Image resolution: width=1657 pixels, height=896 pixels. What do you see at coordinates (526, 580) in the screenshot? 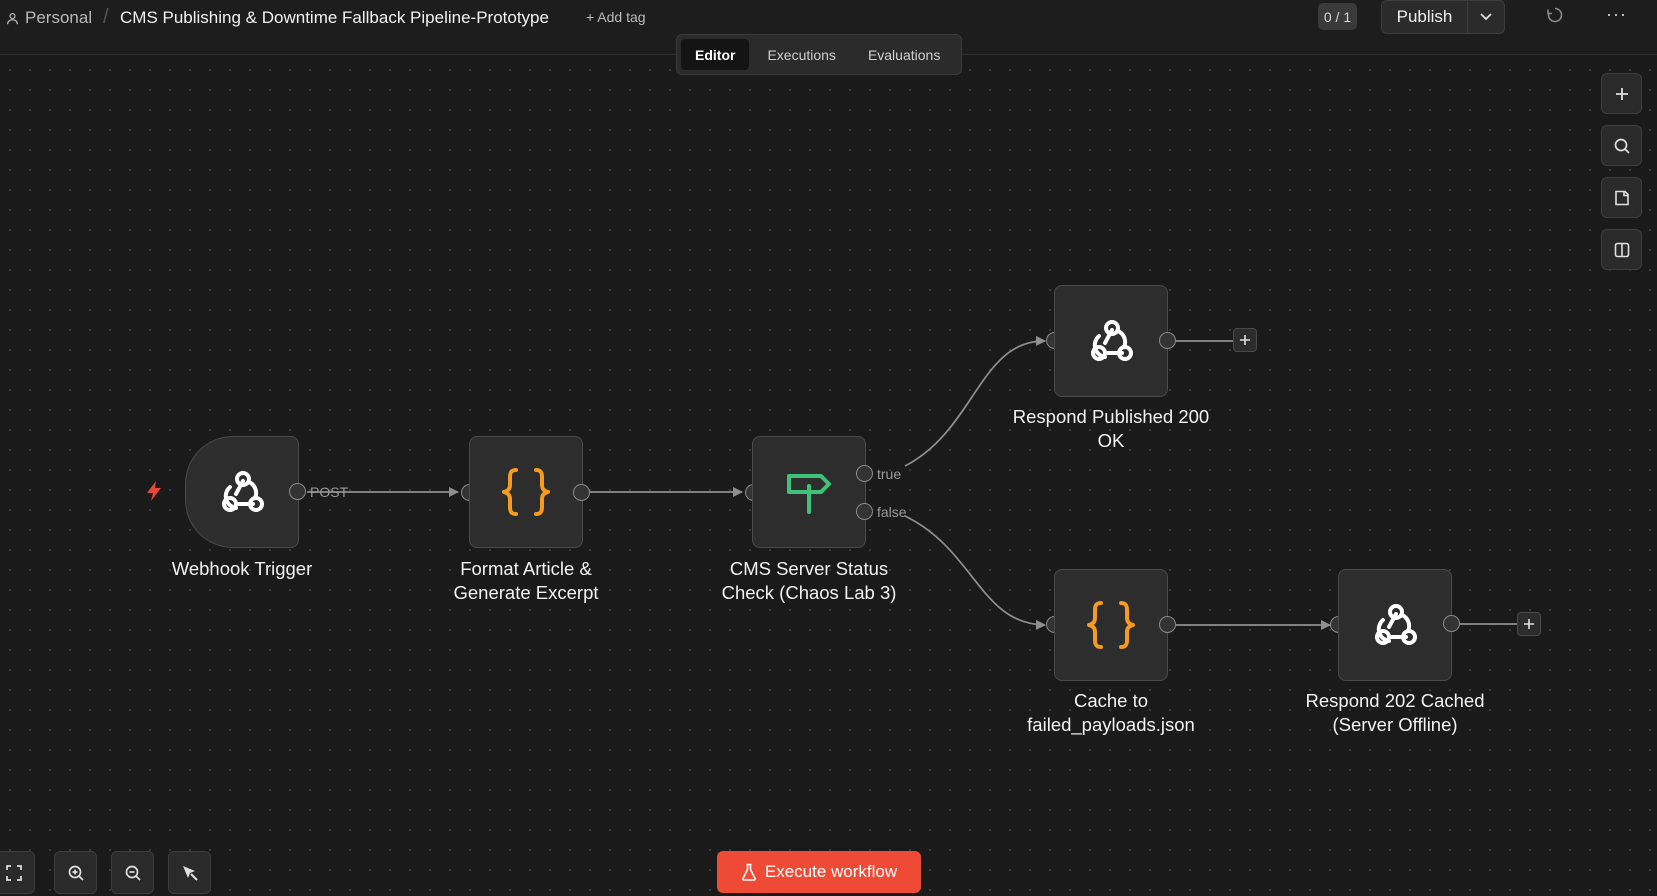
I see `node-label-format: Format Article & Generate Excerpt` at bounding box center [526, 580].